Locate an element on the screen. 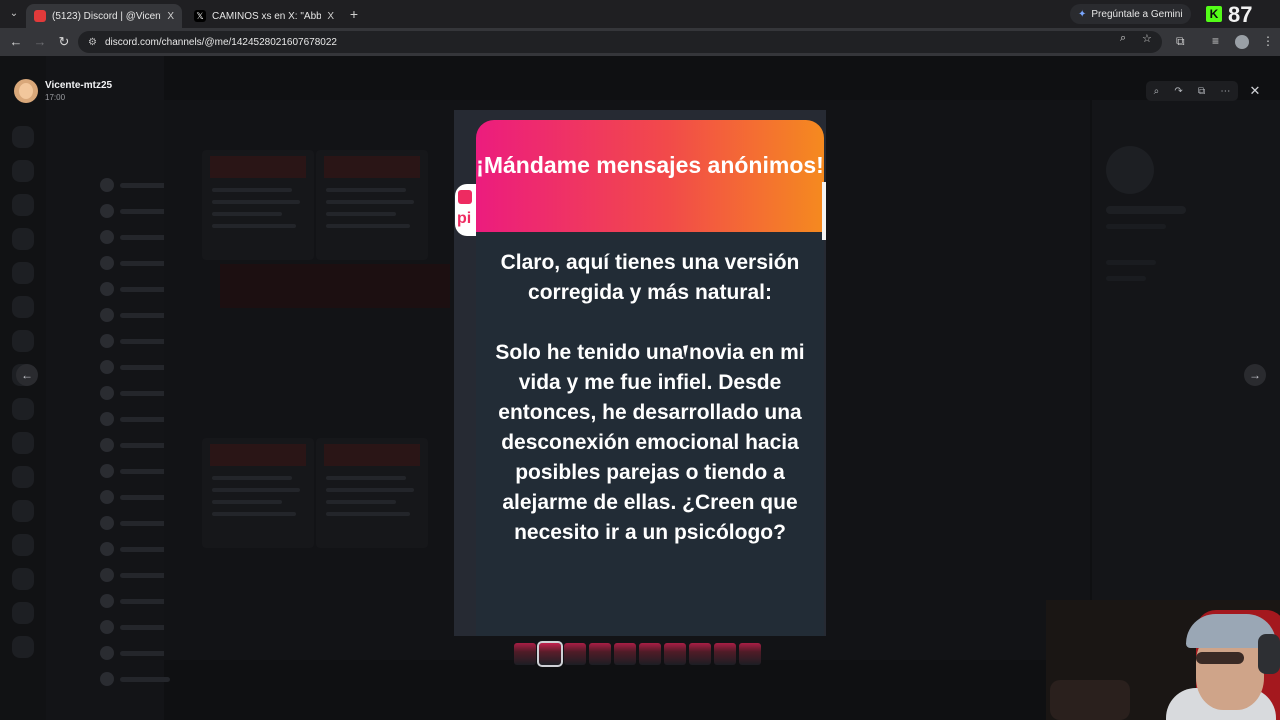 This screenshot has height=720, width=1280. card-title: ¡Mándame mensajes anónimos! is located at coordinates (650, 165).